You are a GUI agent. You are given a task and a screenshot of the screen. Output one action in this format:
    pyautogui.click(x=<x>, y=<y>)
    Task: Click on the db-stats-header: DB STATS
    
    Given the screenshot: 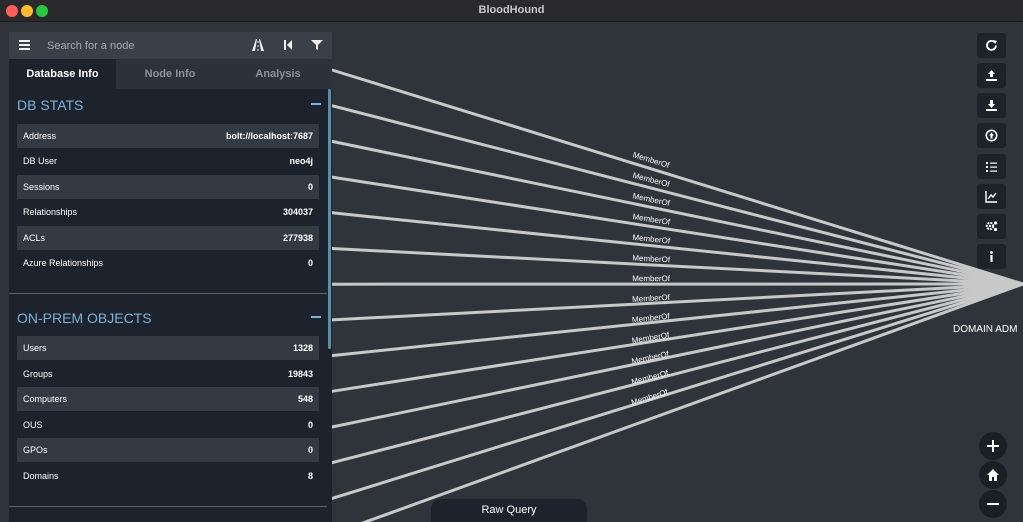 What is the action you would take?
    pyautogui.click(x=168, y=104)
    